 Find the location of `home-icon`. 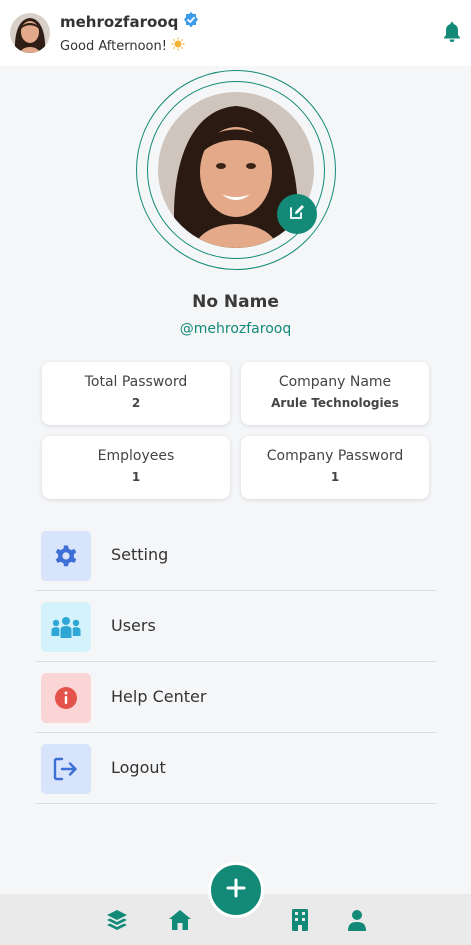

home-icon is located at coordinates (180, 920).